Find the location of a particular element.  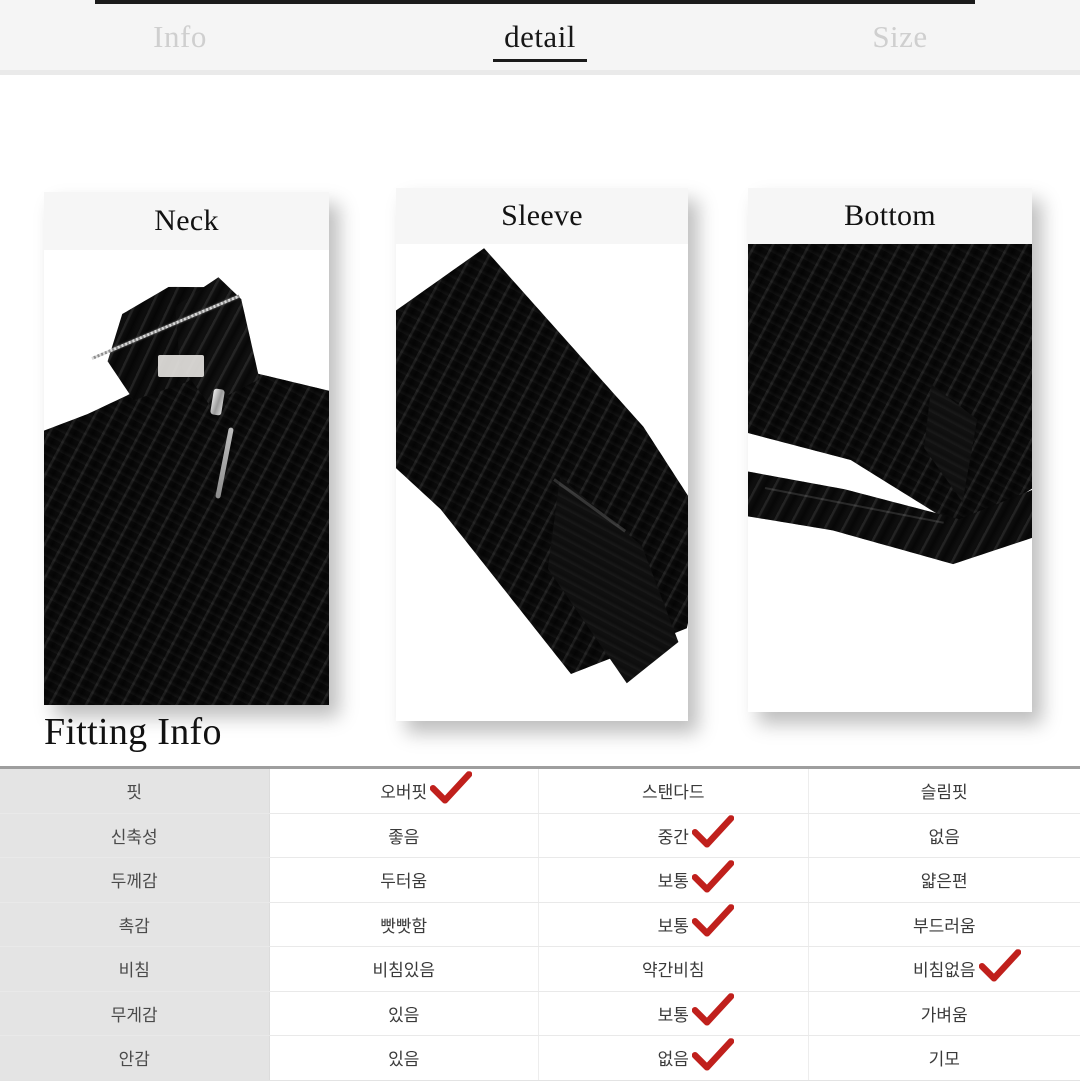

fitting-option-text: 가벼움 is located at coordinates (944, 1013).